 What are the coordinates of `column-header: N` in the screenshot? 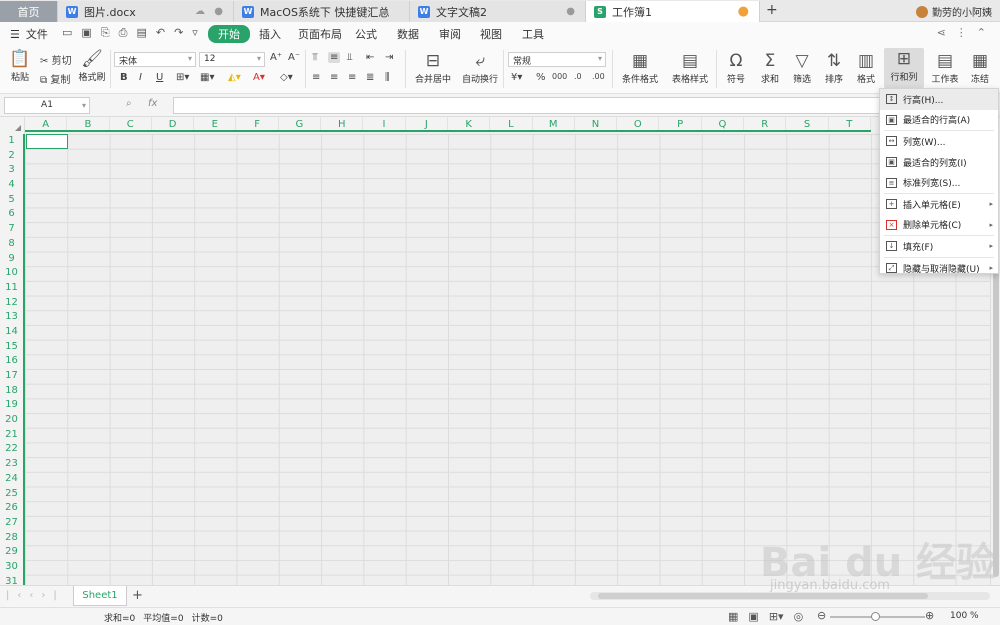 It's located at (596, 123).